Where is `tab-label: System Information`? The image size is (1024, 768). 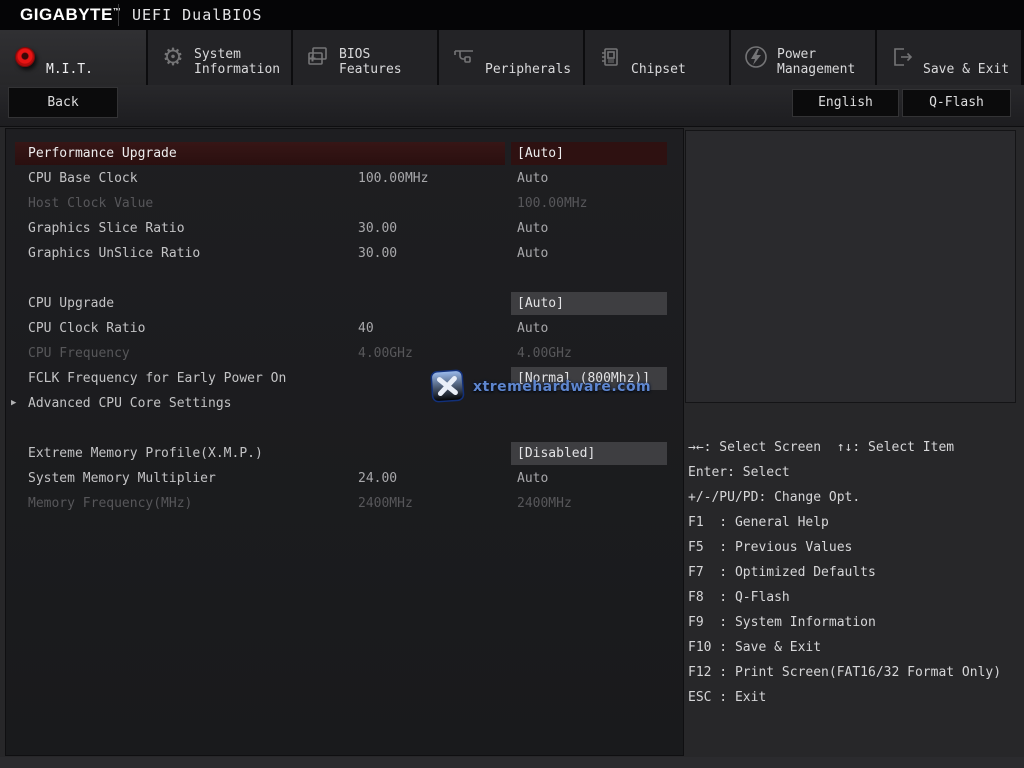 tab-label: System Information is located at coordinates (237, 62).